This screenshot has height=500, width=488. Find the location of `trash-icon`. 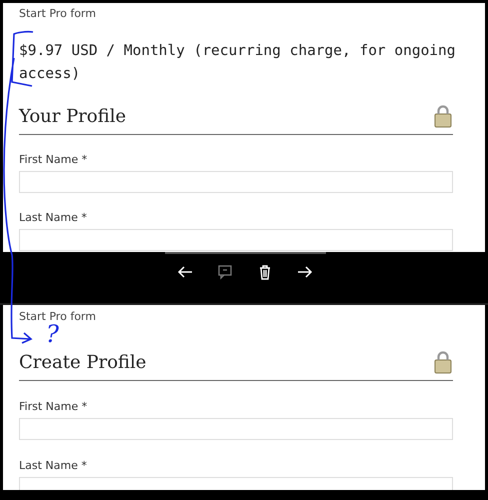

trash-icon is located at coordinates (265, 272).